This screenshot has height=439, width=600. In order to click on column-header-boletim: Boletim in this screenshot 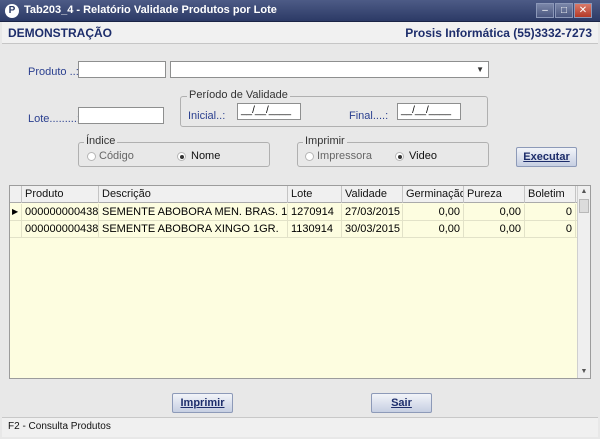, I will do `click(550, 194)`.